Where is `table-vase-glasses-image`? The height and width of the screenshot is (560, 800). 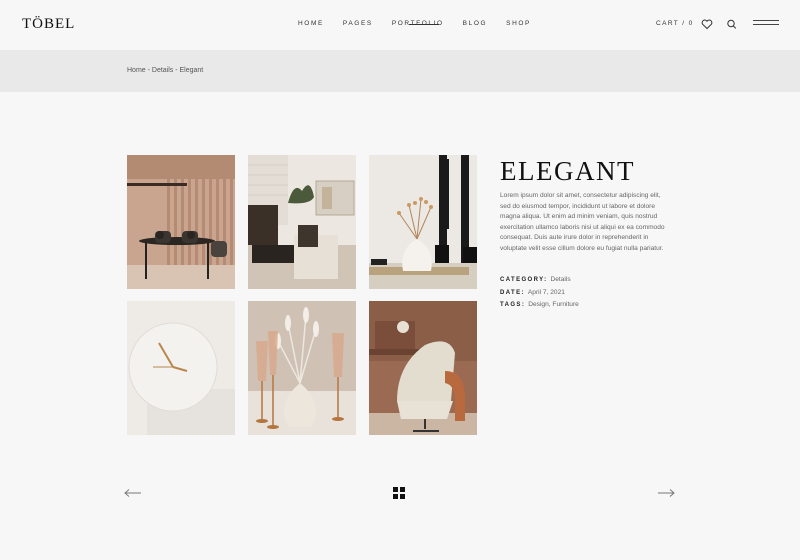 table-vase-glasses-image is located at coordinates (302, 368).